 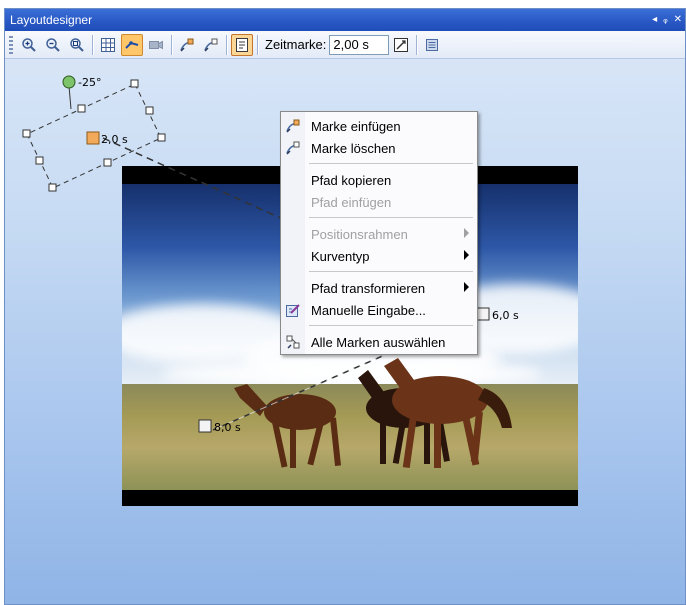 What do you see at coordinates (379, 256) in the screenshot?
I see `menu-item-kurventyp: Kurventyp` at bounding box center [379, 256].